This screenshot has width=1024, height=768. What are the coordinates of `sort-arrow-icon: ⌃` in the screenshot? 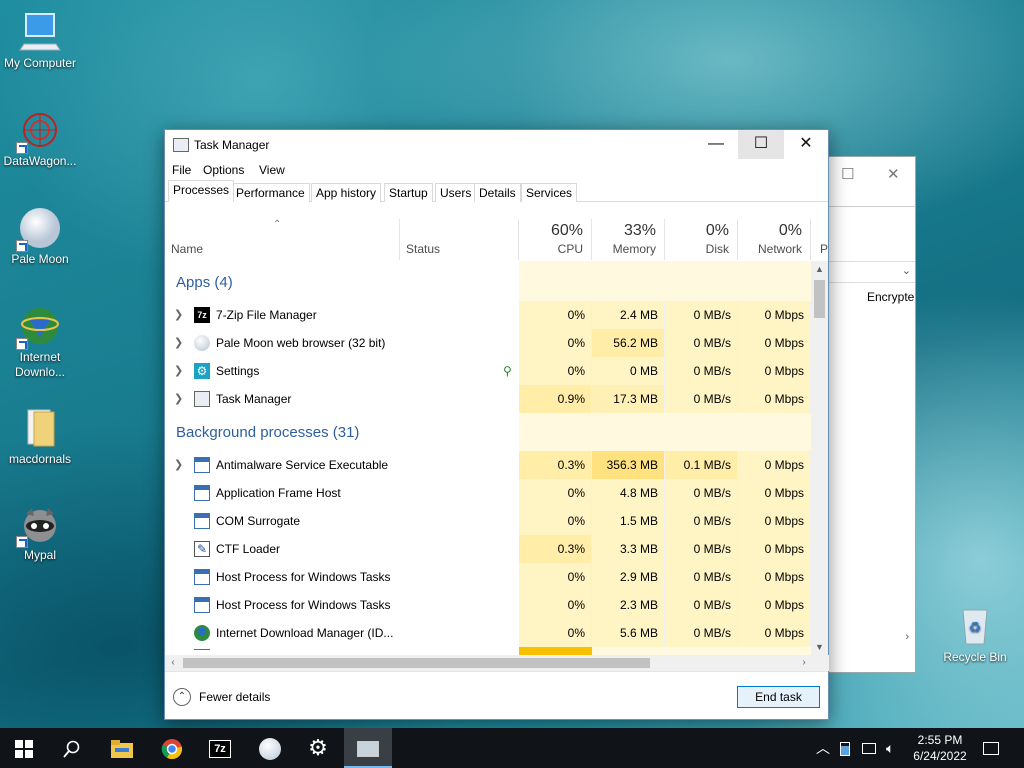 It's located at (277, 224).